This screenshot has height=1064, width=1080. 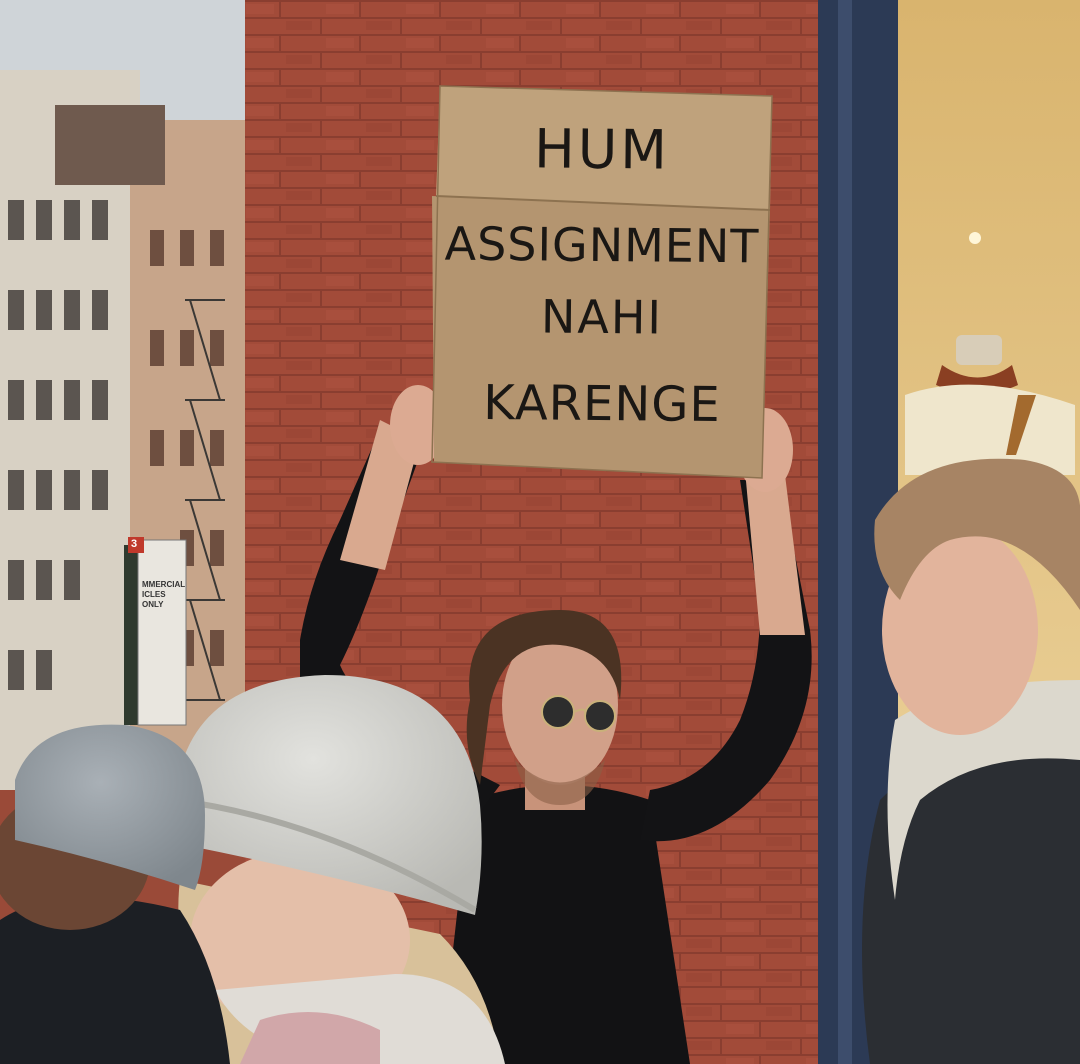 What do you see at coordinates (602, 149) in the screenshot?
I see `sign-text-line-1: HUM` at bounding box center [602, 149].